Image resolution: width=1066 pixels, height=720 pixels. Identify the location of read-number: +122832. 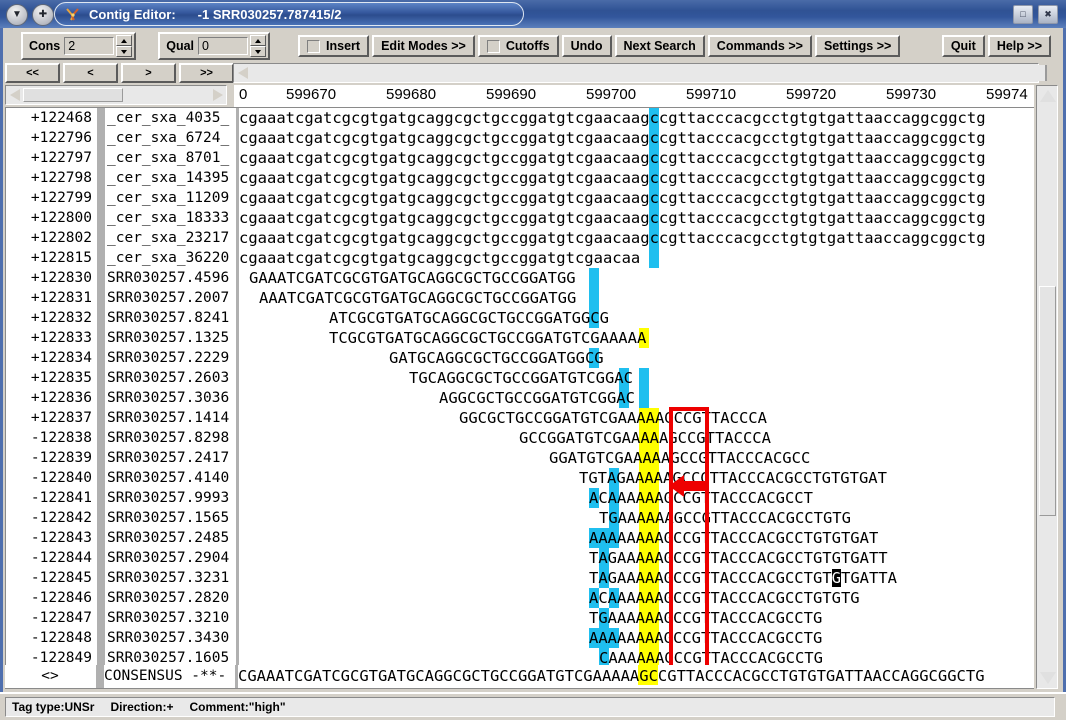
(51, 318).